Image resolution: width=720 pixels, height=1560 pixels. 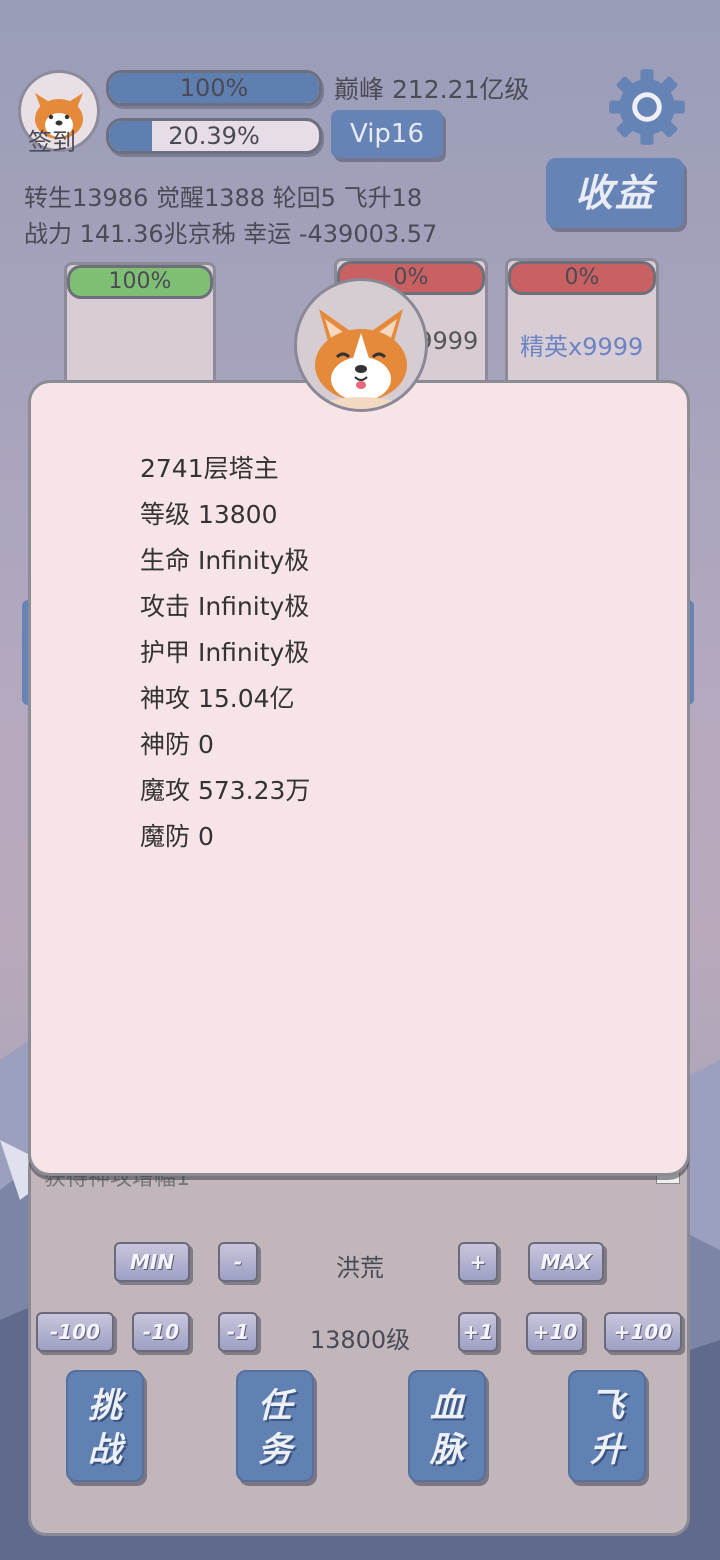 What do you see at coordinates (555, 1332) in the screenshot?
I see `plus-10-button: +10` at bounding box center [555, 1332].